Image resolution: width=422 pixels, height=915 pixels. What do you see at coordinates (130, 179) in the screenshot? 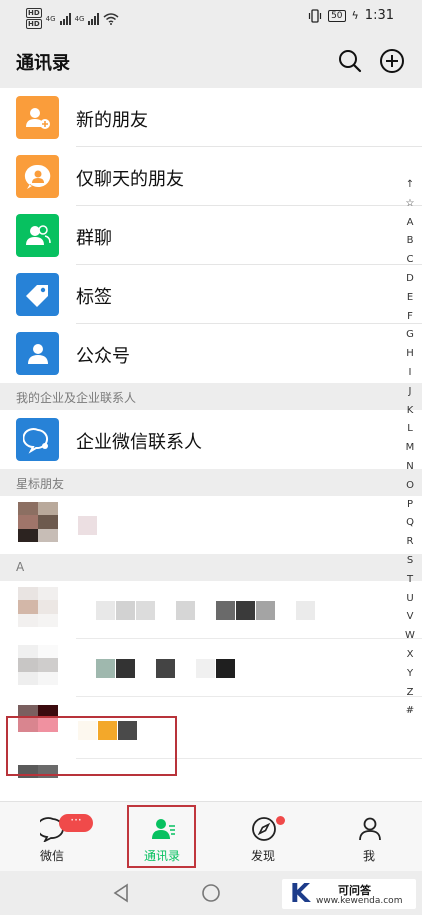
I see `chat-only-friends-label: 仅聊天的朋友` at bounding box center [130, 179].